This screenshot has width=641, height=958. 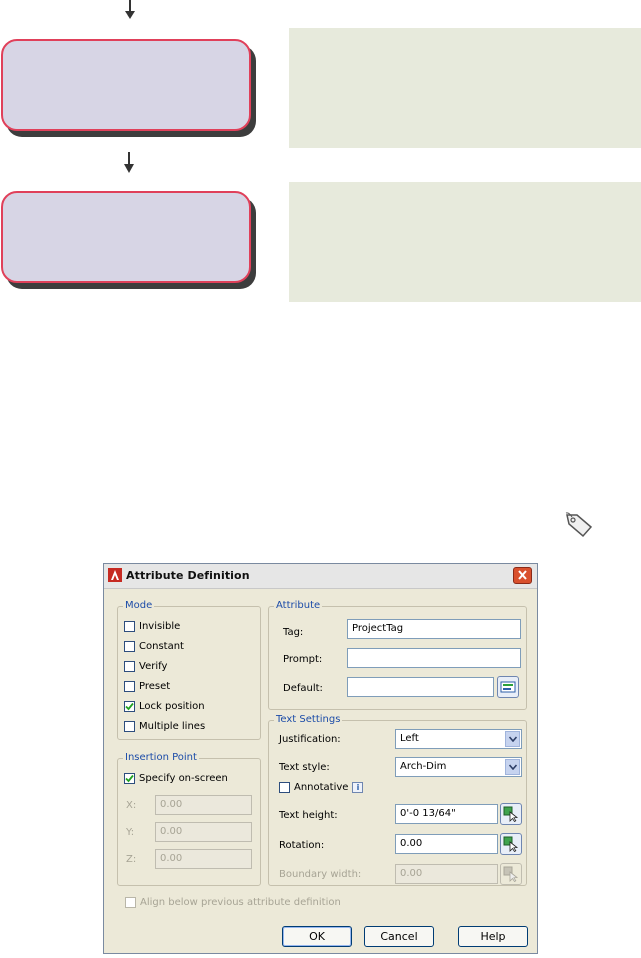 I want to click on lock-position-checkbox, so click(x=129, y=706).